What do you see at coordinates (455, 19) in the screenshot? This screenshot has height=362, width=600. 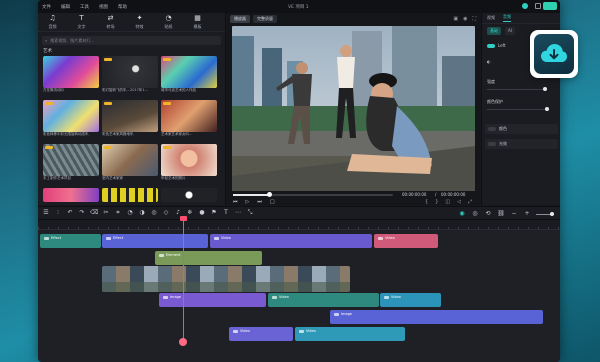 I see `snapshot-icon: ▣` at bounding box center [455, 19].